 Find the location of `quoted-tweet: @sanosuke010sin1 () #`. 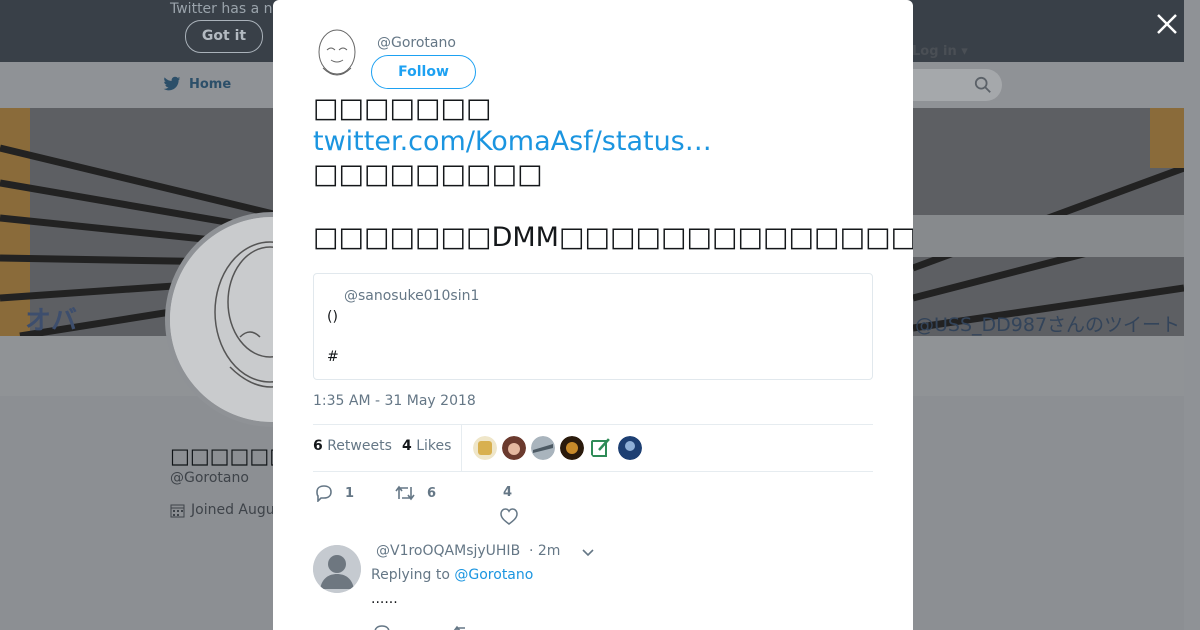

quoted-tweet: @sanosuke010sin1 () # is located at coordinates (593, 326).